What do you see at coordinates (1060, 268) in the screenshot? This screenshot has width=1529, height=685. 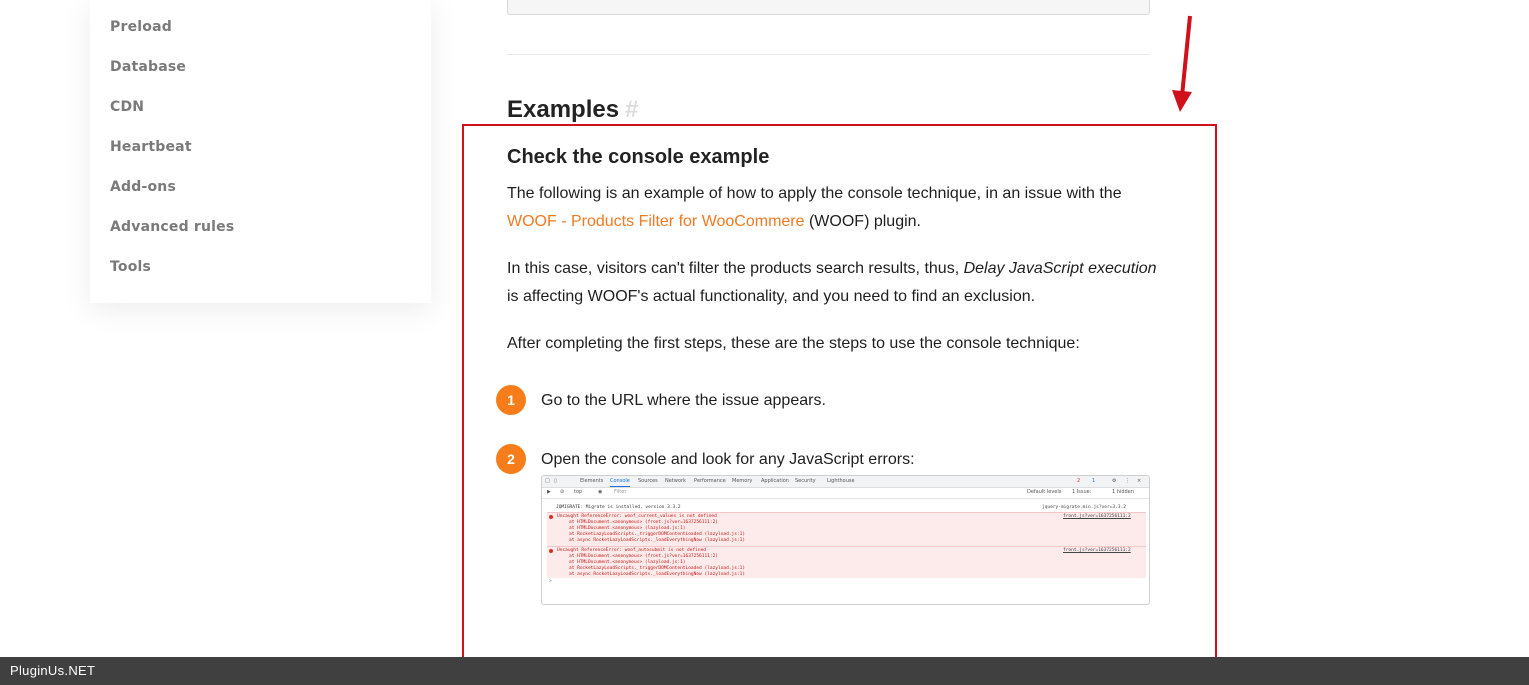 I see `emphasis-text: Delay JavaScript execution` at bounding box center [1060, 268].